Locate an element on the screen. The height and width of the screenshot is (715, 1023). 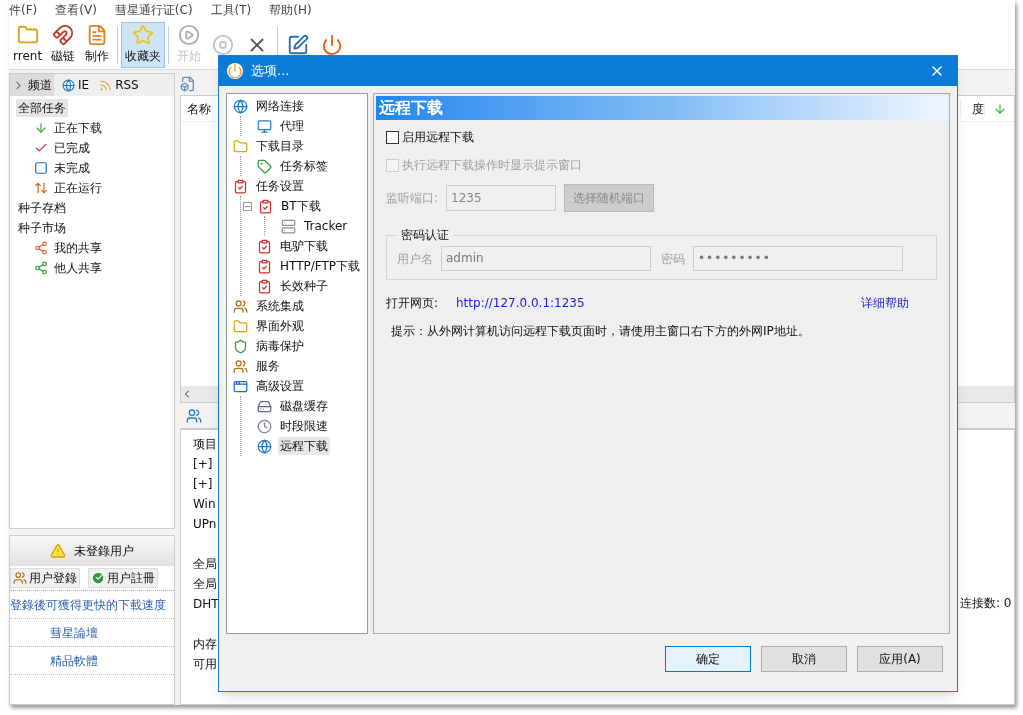
sidebar-item: 他人共享 is located at coordinates (78, 268).